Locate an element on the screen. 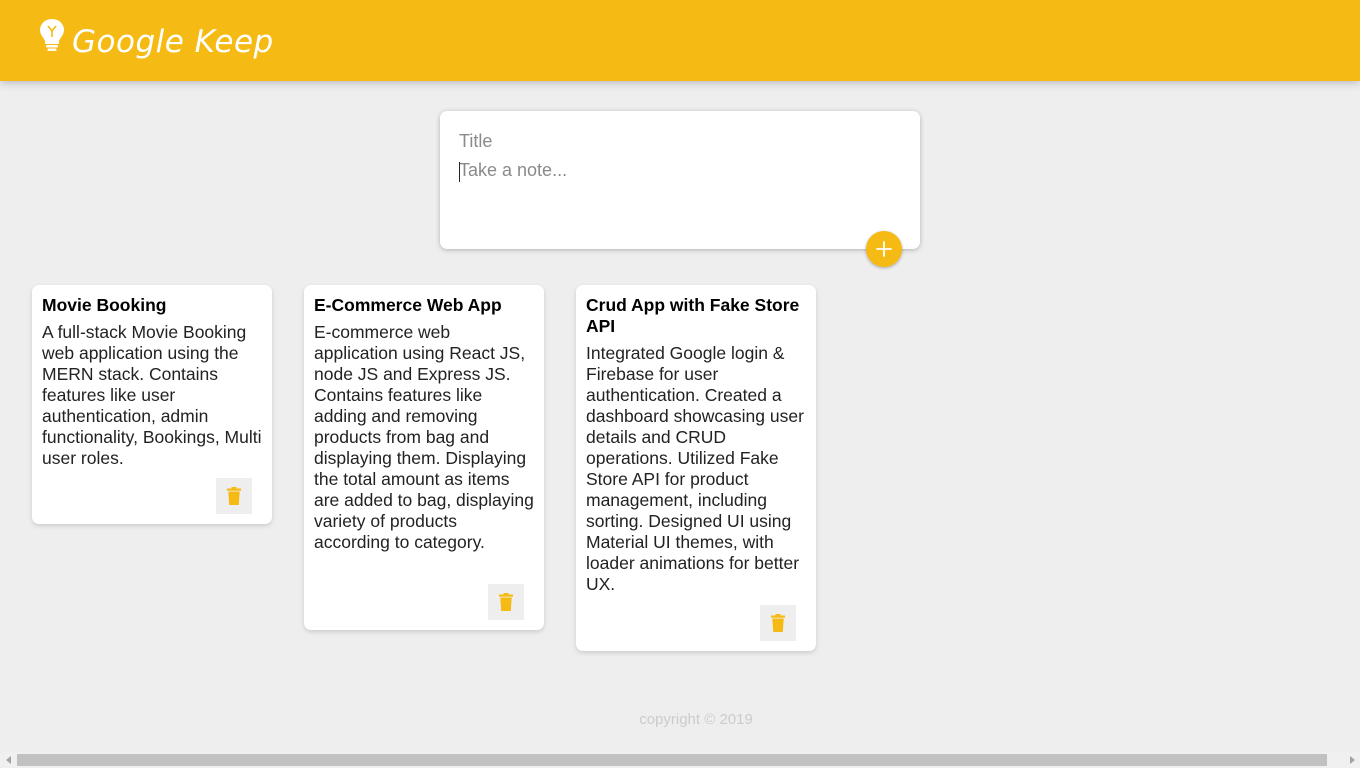 The height and width of the screenshot is (768, 1360). note-title-input is located at coordinates (680, 141).